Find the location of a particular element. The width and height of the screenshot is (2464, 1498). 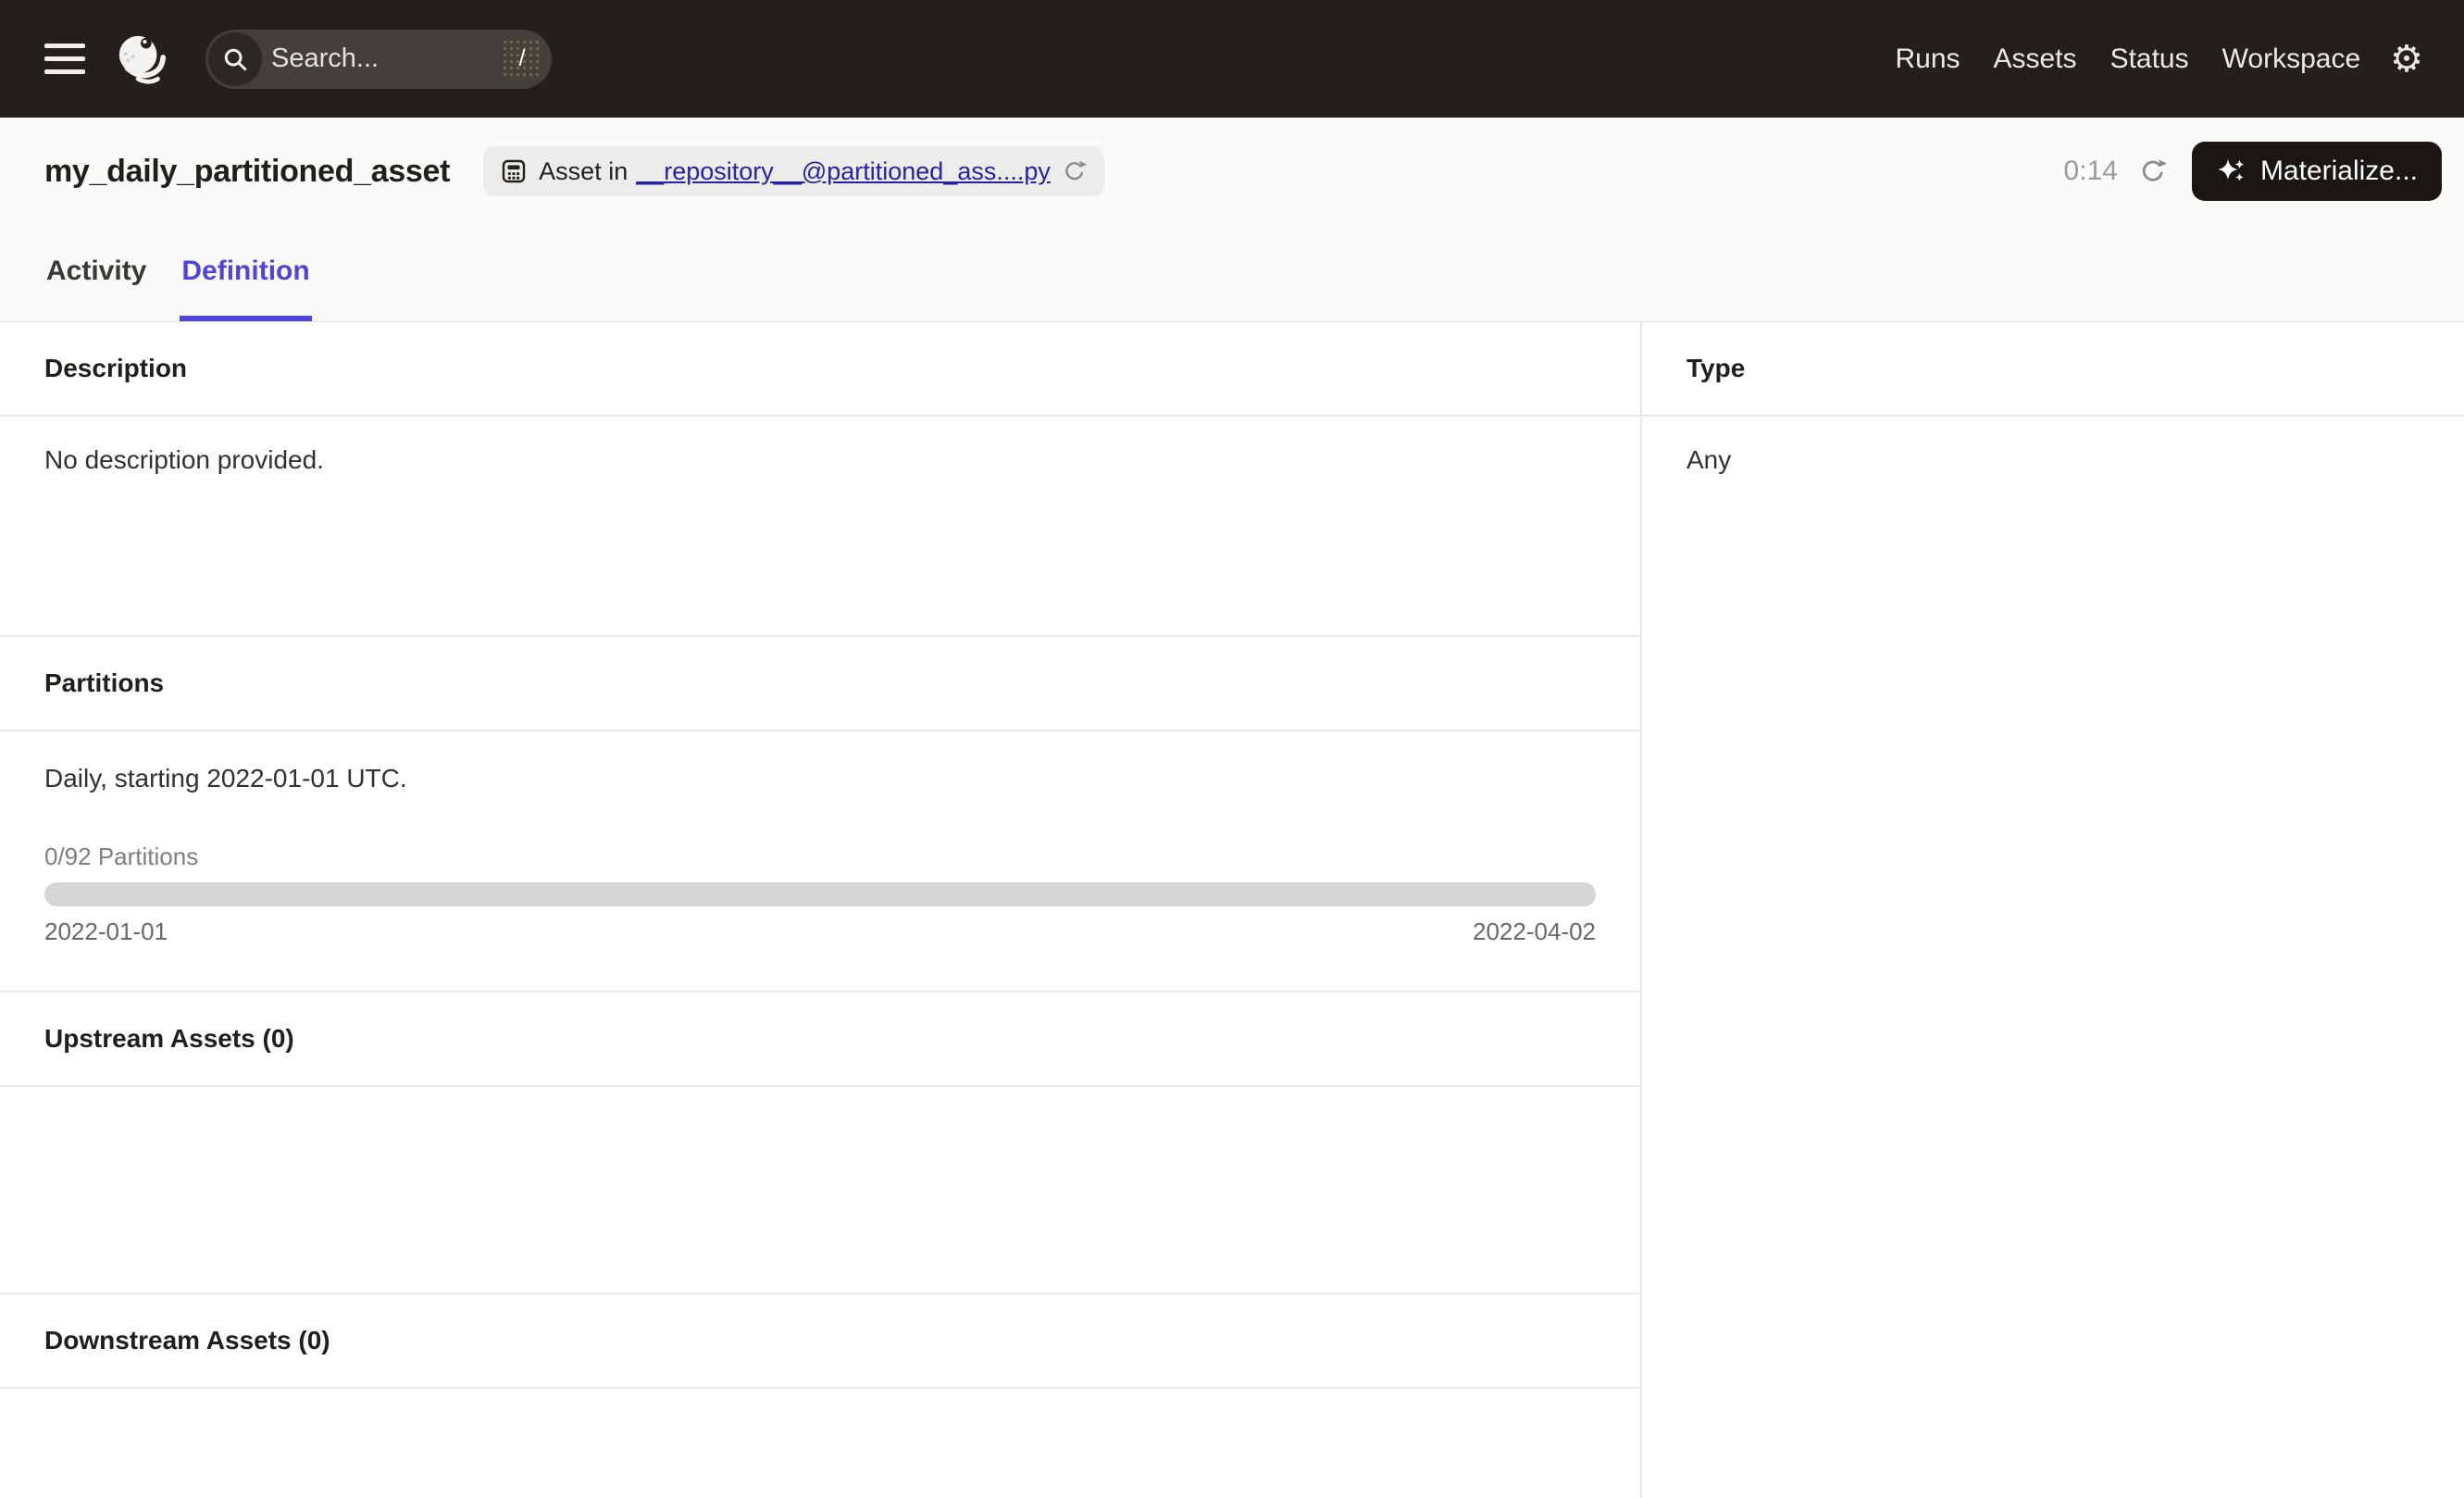

partition-range-start: 2022-01-01 is located at coordinates (106, 931).